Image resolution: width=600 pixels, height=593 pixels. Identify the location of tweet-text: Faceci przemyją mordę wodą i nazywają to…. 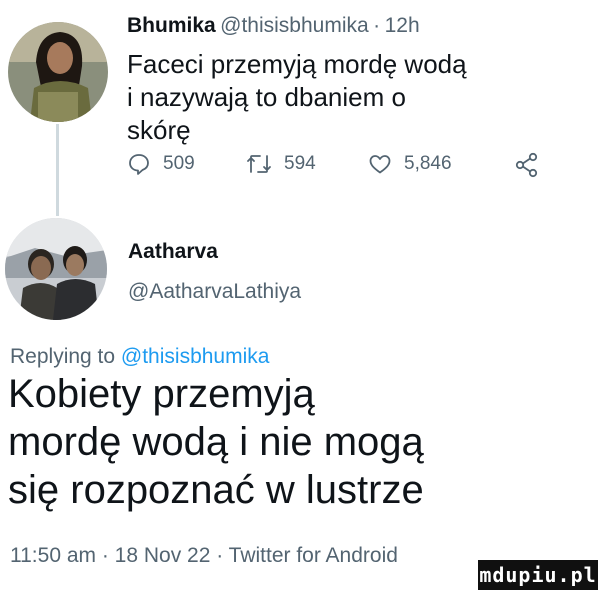
(297, 97).